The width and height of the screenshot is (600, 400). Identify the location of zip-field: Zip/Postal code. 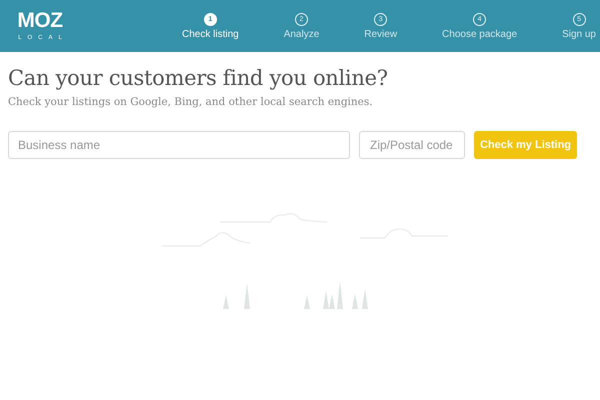
(412, 145).